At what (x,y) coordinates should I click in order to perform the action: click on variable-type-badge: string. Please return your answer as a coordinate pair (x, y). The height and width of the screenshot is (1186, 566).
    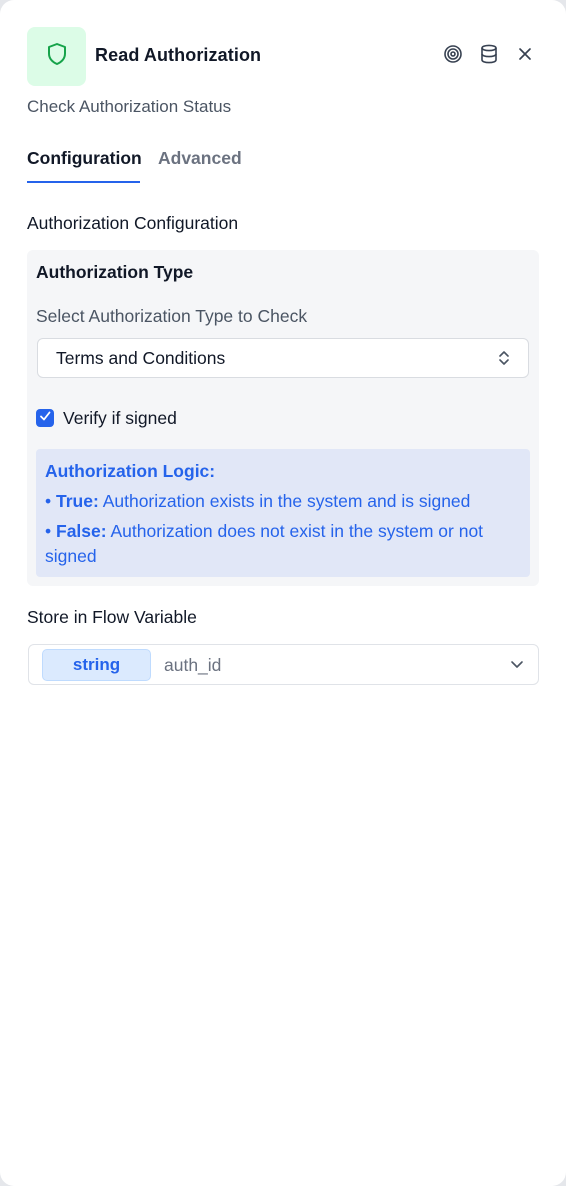
    Looking at the image, I should click on (96, 665).